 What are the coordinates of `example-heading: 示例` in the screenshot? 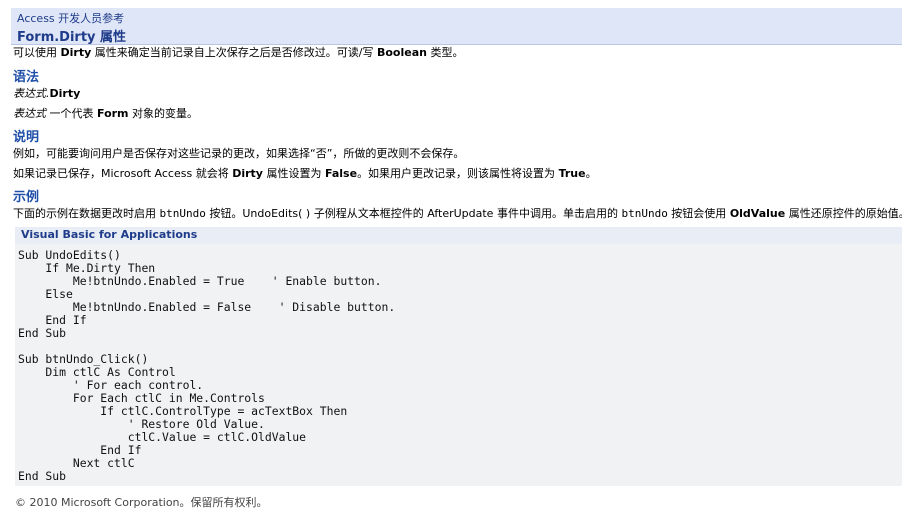 It's located at (26, 197).